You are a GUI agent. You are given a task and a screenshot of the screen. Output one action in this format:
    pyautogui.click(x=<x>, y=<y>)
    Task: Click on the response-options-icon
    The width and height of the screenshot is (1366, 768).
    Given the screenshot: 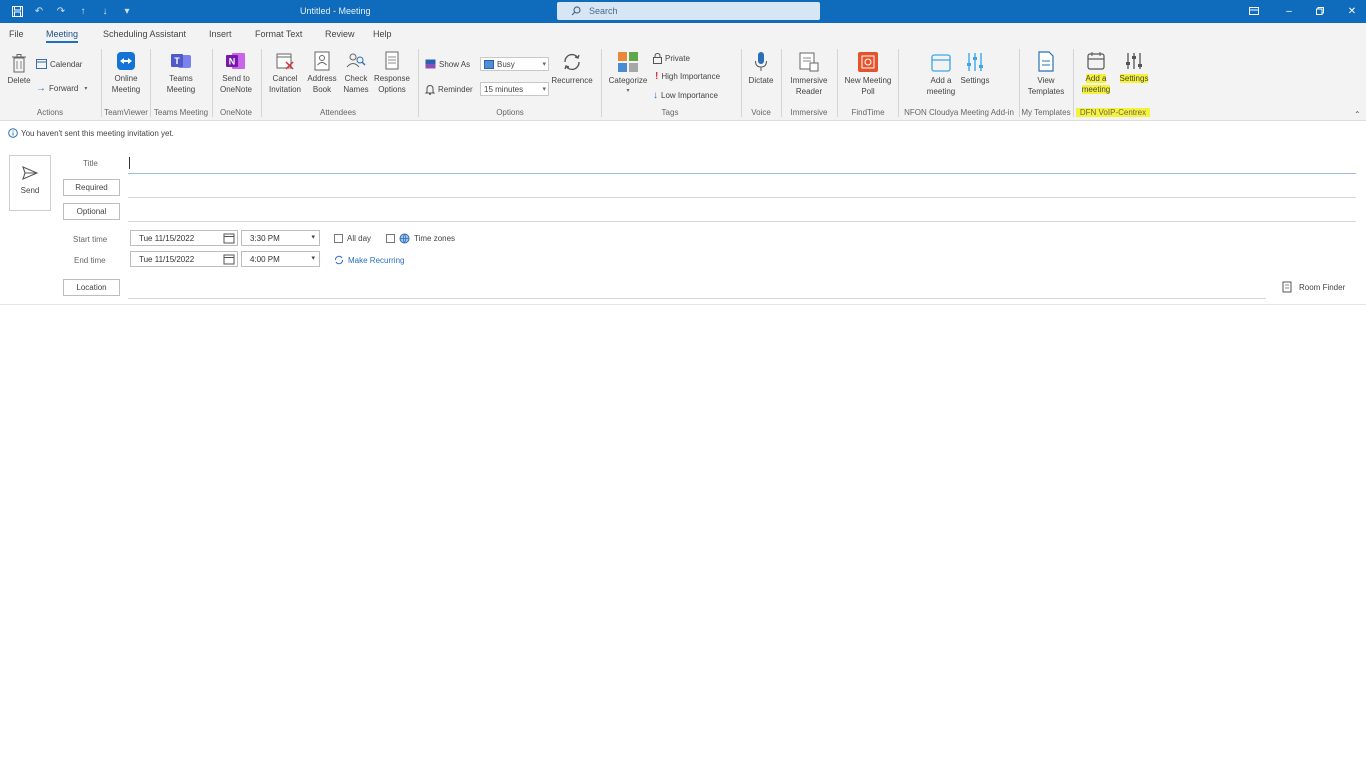 What is the action you would take?
    pyautogui.click(x=392, y=60)
    